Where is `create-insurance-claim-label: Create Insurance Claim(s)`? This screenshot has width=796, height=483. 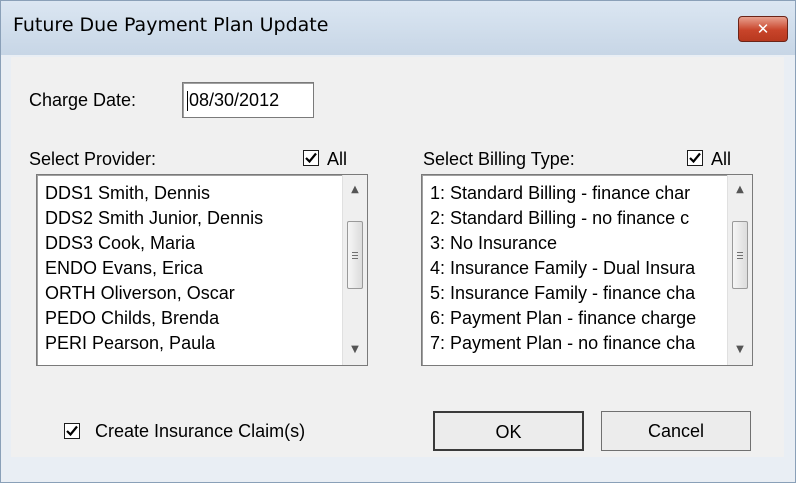
create-insurance-claim-label: Create Insurance Claim(s) is located at coordinates (200, 431).